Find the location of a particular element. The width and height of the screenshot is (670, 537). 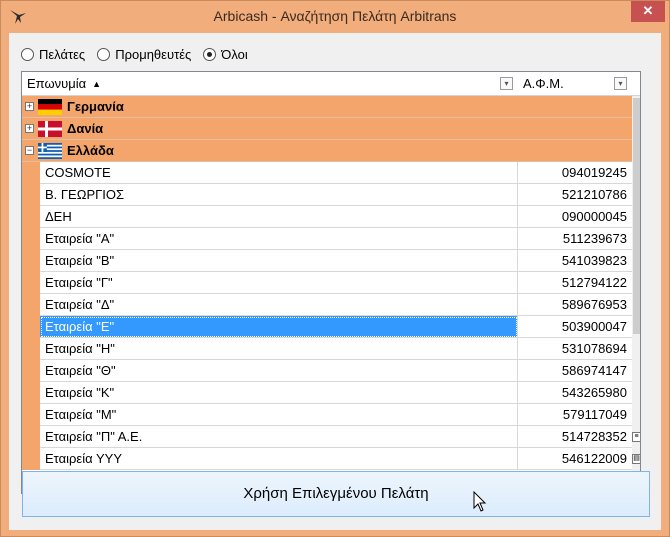

radio-suppliers: Προμηθευτές is located at coordinates (144, 54).